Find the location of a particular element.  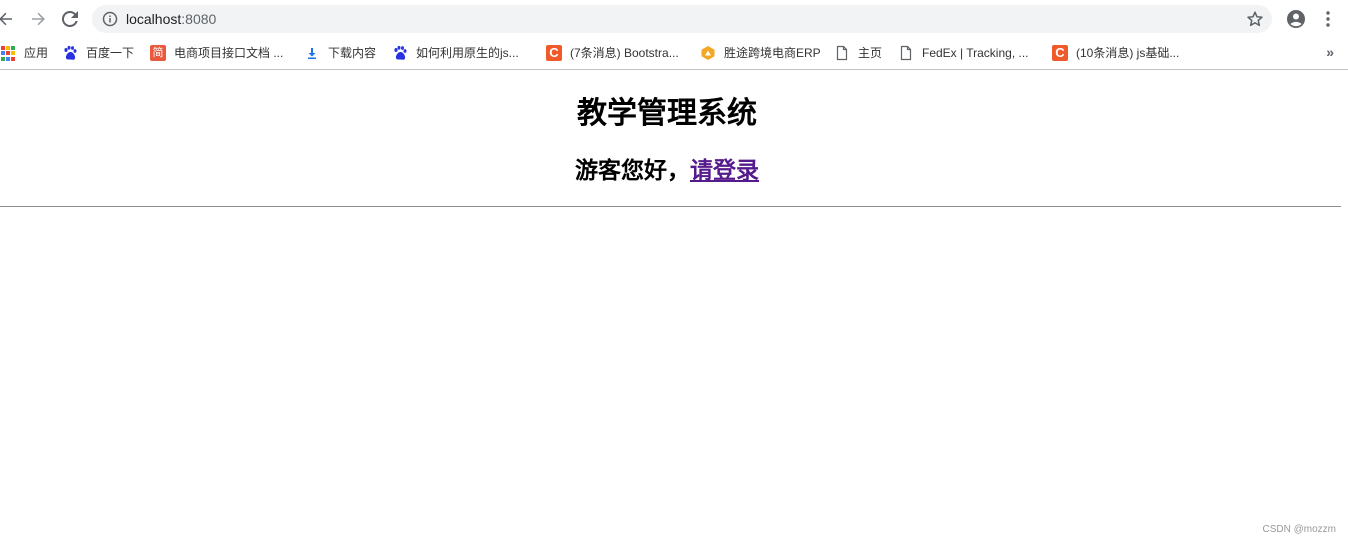

bookmark-home: 主页 is located at coordinates (858, 53).